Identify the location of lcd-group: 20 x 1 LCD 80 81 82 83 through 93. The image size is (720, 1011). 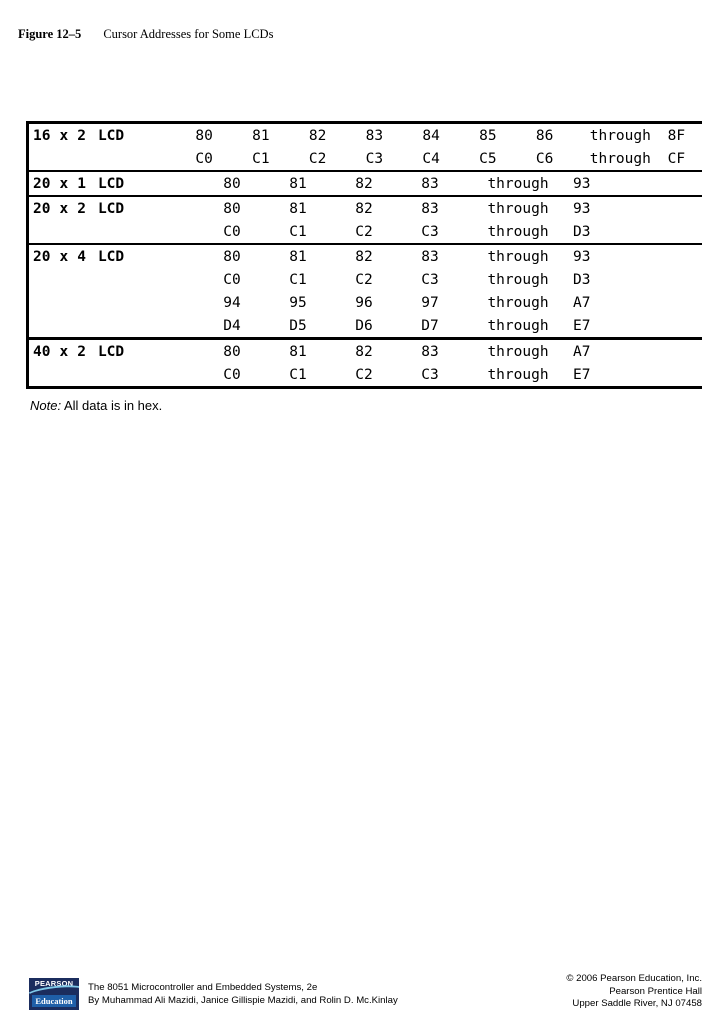
(365, 183).